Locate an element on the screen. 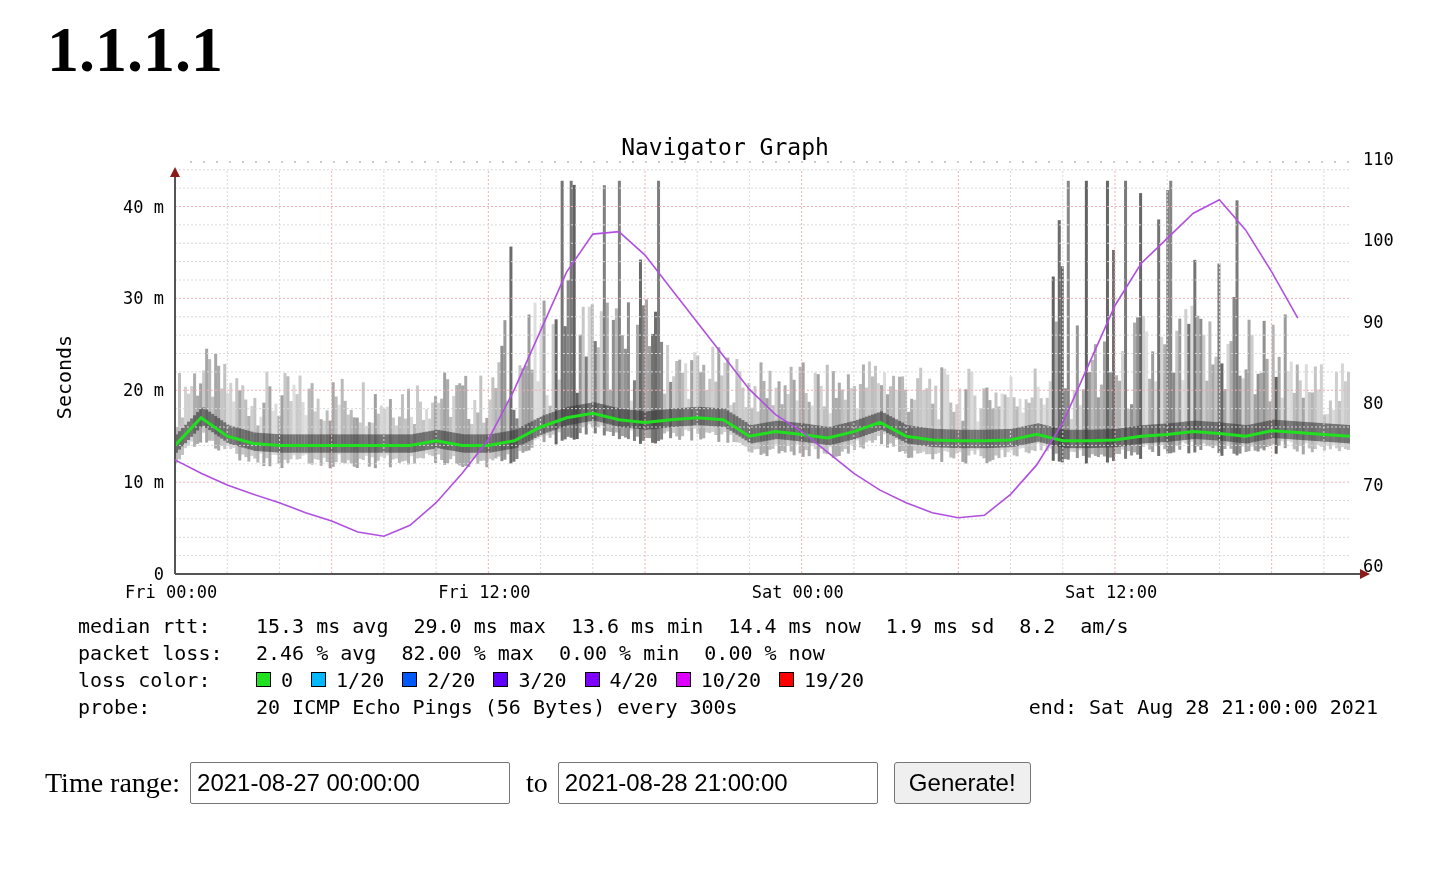 The width and height of the screenshot is (1441, 890). stat-value: 13.6 ms min is located at coordinates (637, 625).